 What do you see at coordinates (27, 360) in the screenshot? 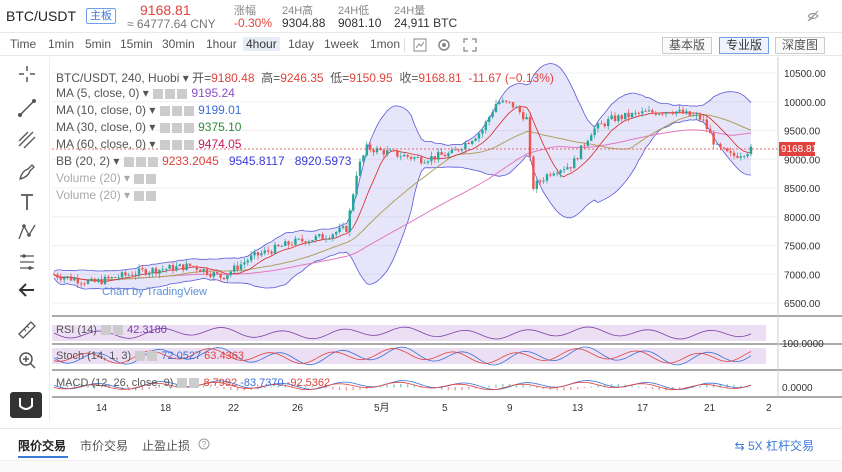
I see `zoom-icon` at bounding box center [27, 360].